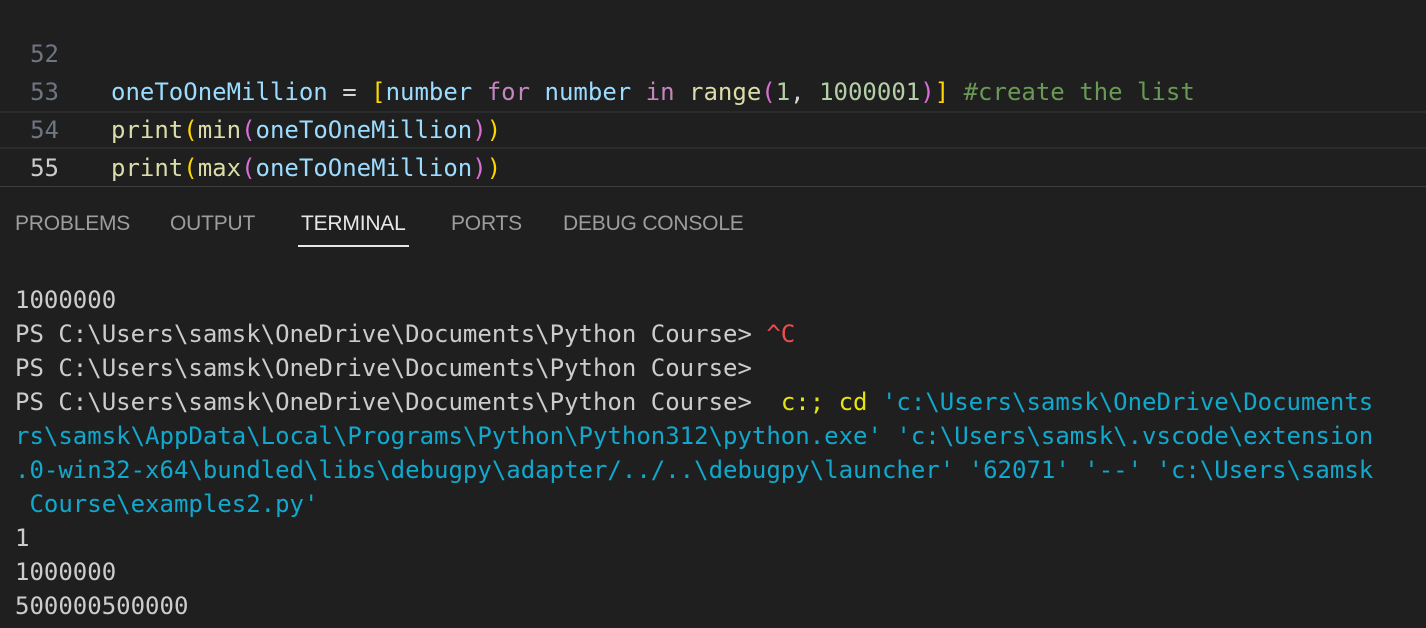 Image resolution: width=1426 pixels, height=628 pixels. Describe the element at coordinates (219, 168) in the screenshot. I see `code-token: max` at that location.